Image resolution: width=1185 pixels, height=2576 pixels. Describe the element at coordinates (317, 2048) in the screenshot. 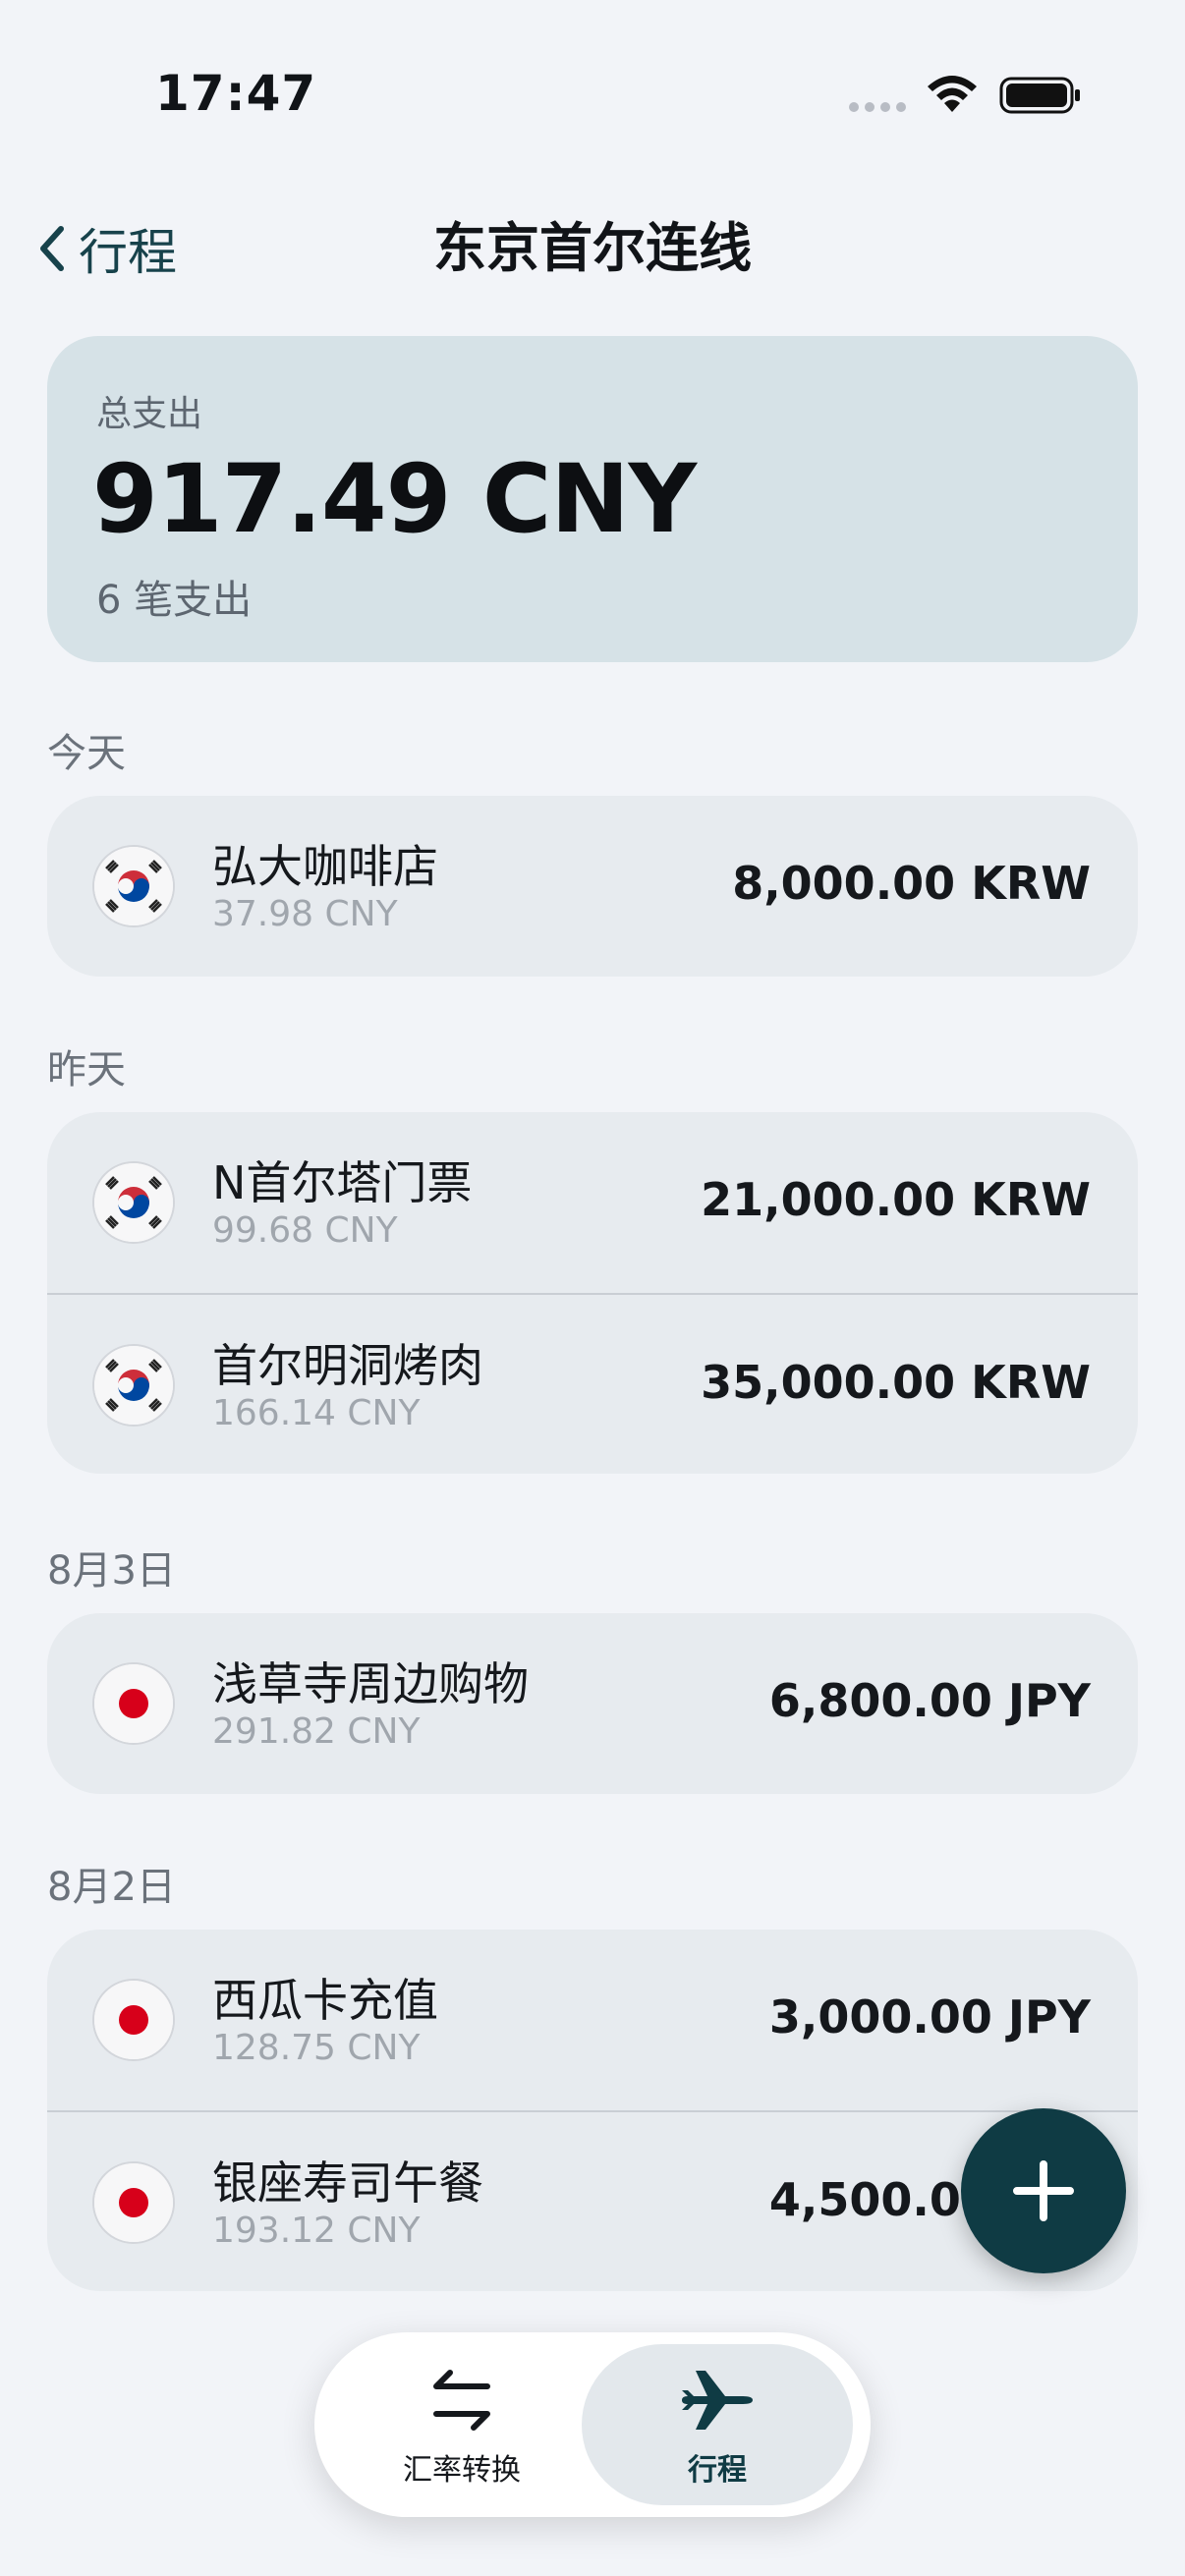

I see `expense-converted: 128.75 CNY` at that location.